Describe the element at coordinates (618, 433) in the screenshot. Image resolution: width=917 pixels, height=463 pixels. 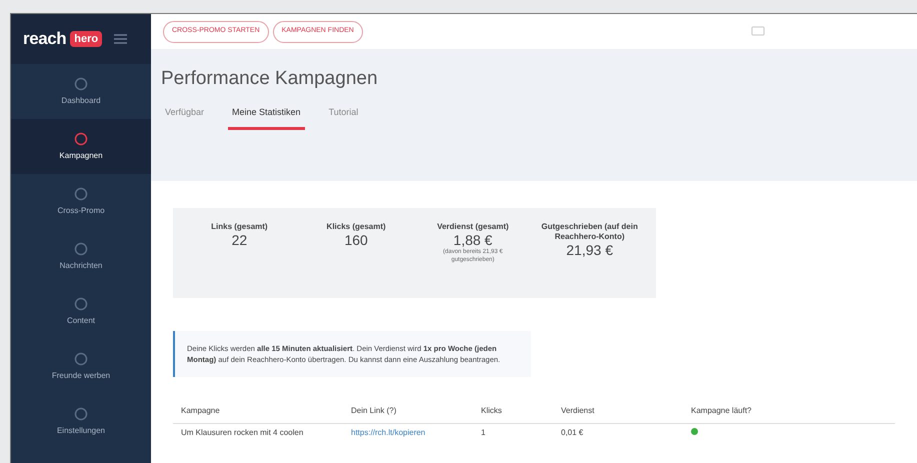
I see `table-cell: 0,01 €` at that location.